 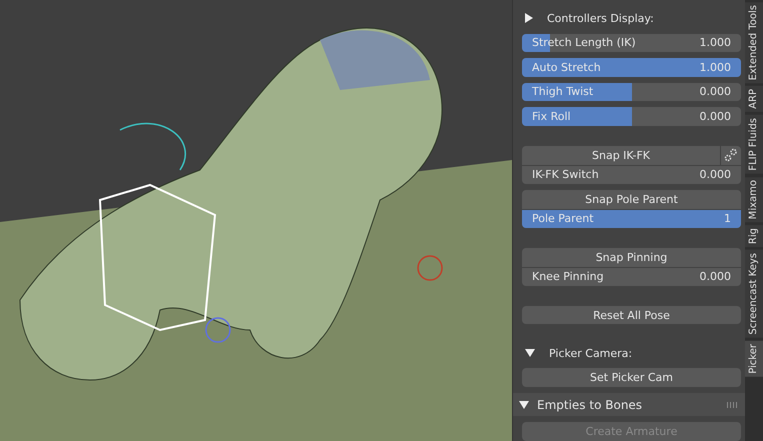 What do you see at coordinates (631, 378) in the screenshot?
I see `action-button: Set Picker Cam` at bounding box center [631, 378].